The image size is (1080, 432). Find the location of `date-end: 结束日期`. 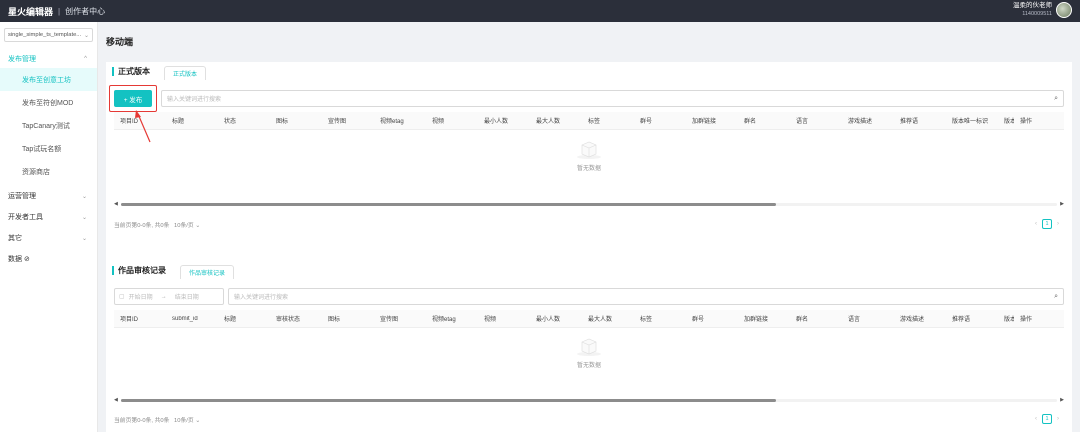

date-end: 结束日期 is located at coordinates (187, 296).